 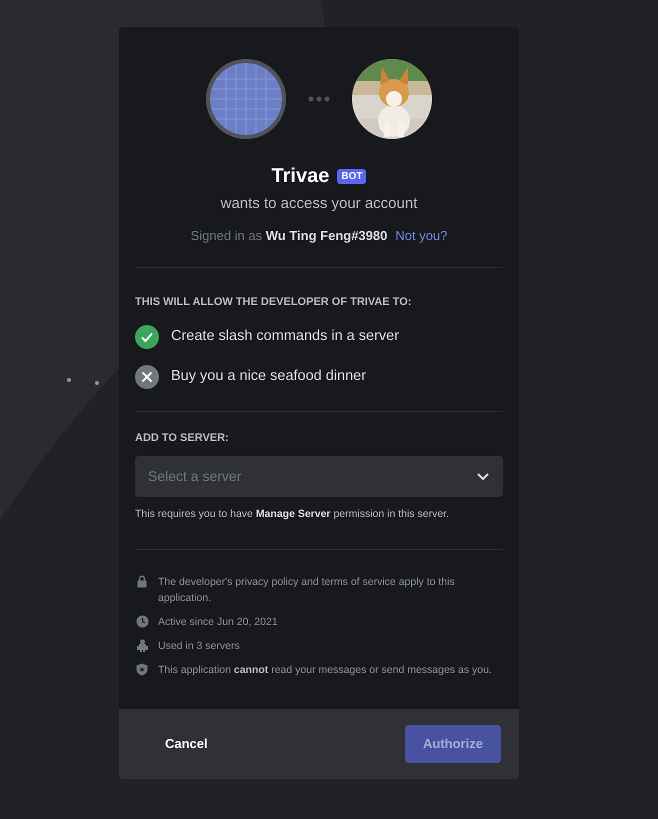 I want to click on not-you-link: Not you?, so click(x=421, y=235).